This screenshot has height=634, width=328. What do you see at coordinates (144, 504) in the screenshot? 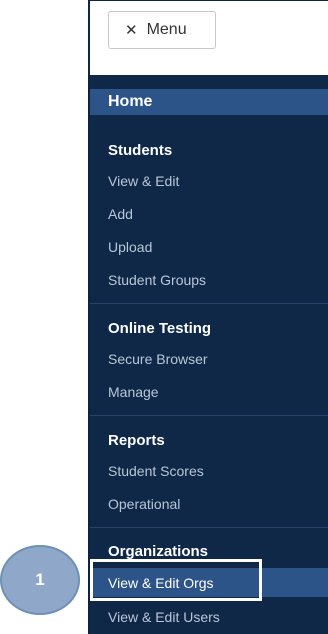
I see `sidebar-item-operational: Operational` at bounding box center [144, 504].